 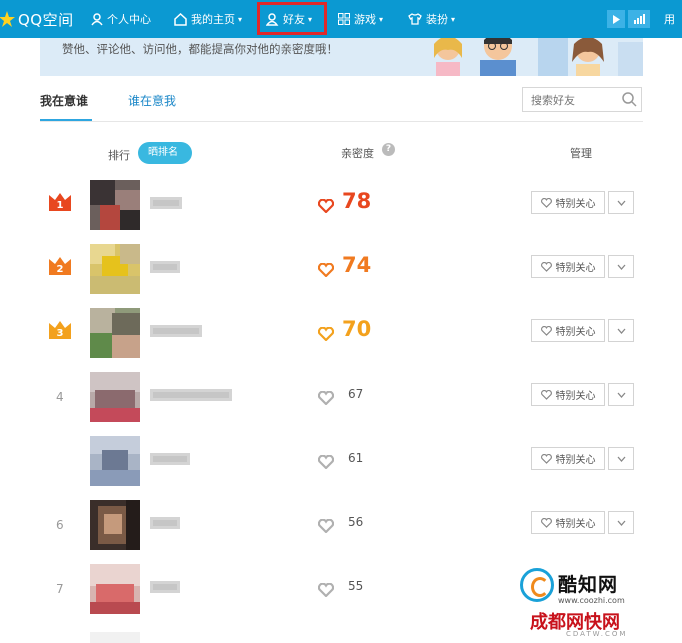 I want to click on nav-label: 我的主页, so click(x=213, y=19).